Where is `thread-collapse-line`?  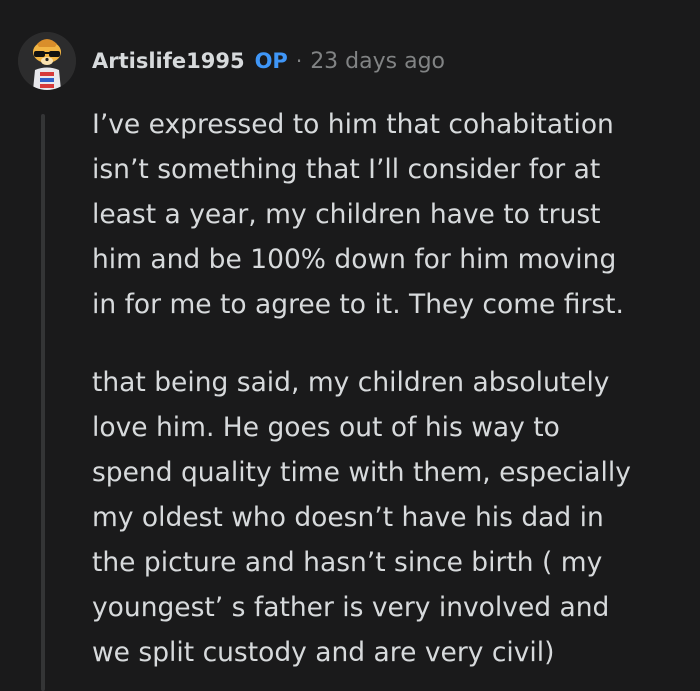 thread-collapse-line is located at coordinates (43, 402).